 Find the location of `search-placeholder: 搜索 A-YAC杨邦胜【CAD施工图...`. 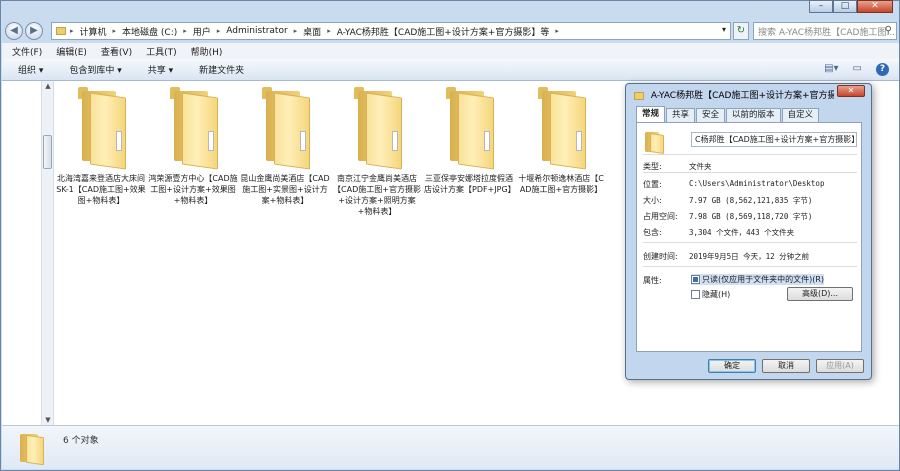

search-placeholder: 搜索 A-YAC杨邦胜【CAD施工图... is located at coordinates (827, 33).